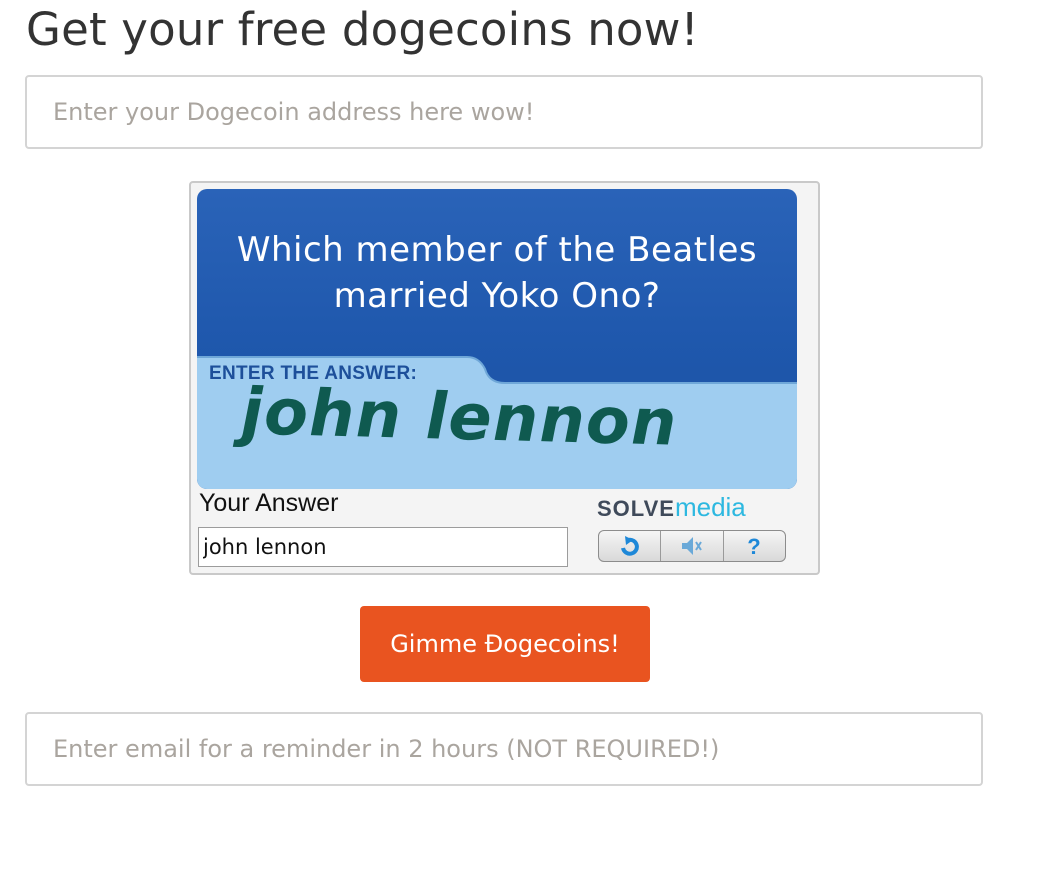 This screenshot has height=895, width=1048. What do you see at coordinates (636, 508) in the screenshot?
I see `brand-part1: SOLVE` at bounding box center [636, 508].